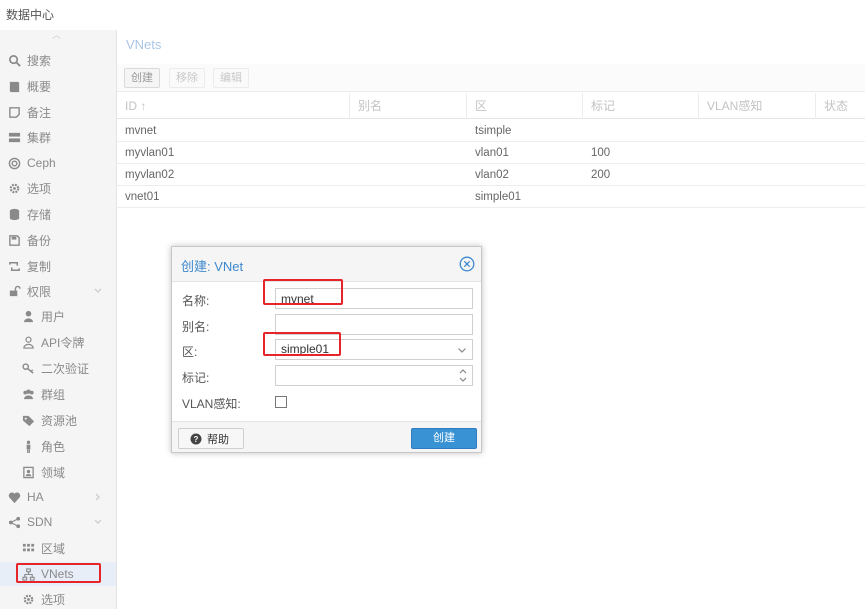  Describe the element at coordinates (58, 86) in the screenshot. I see `sidebar-item-summary: 概要` at that location.